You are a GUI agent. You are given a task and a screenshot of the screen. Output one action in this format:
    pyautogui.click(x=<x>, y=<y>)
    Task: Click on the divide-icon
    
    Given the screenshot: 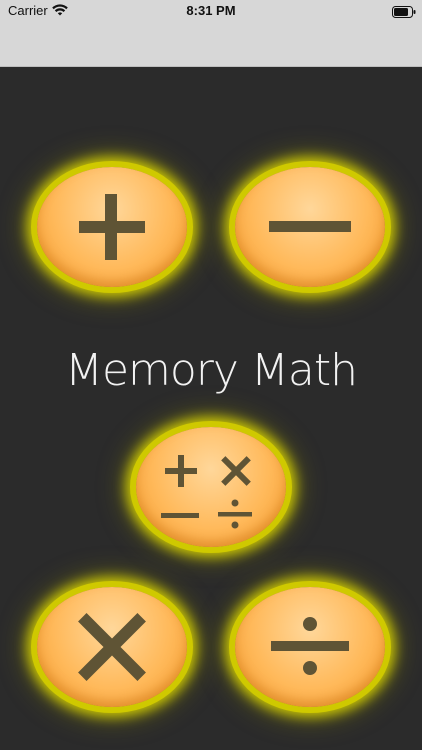 What is the action you would take?
    pyautogui.click(x=310, y=646)
    